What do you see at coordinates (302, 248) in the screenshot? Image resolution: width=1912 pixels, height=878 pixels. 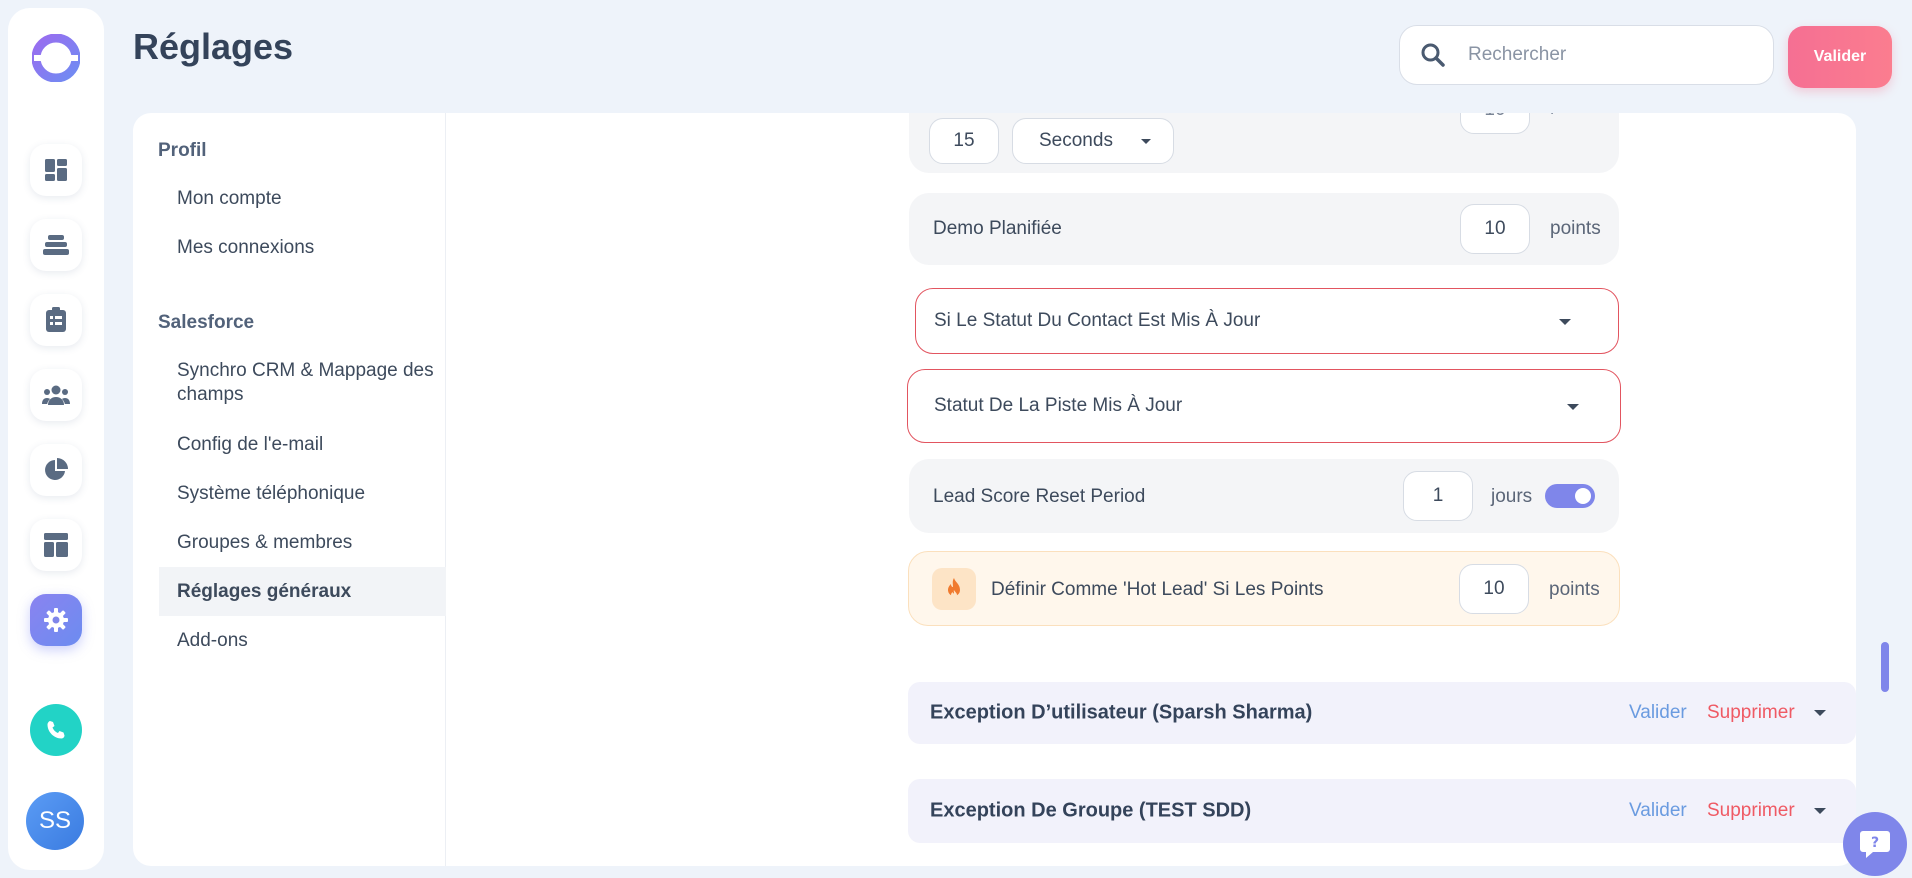 I see `subnav-item-mes-connexions: Mes connexions` at bounding box center [302, 248].